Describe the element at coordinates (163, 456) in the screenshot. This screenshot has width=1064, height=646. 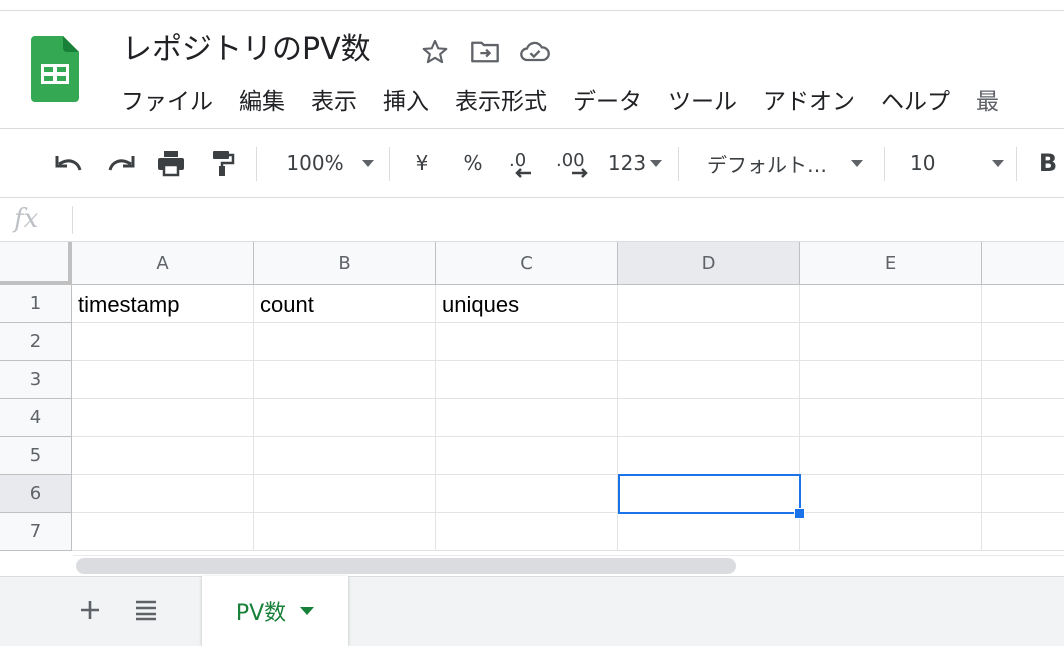
I see `cell-a5` at that location.